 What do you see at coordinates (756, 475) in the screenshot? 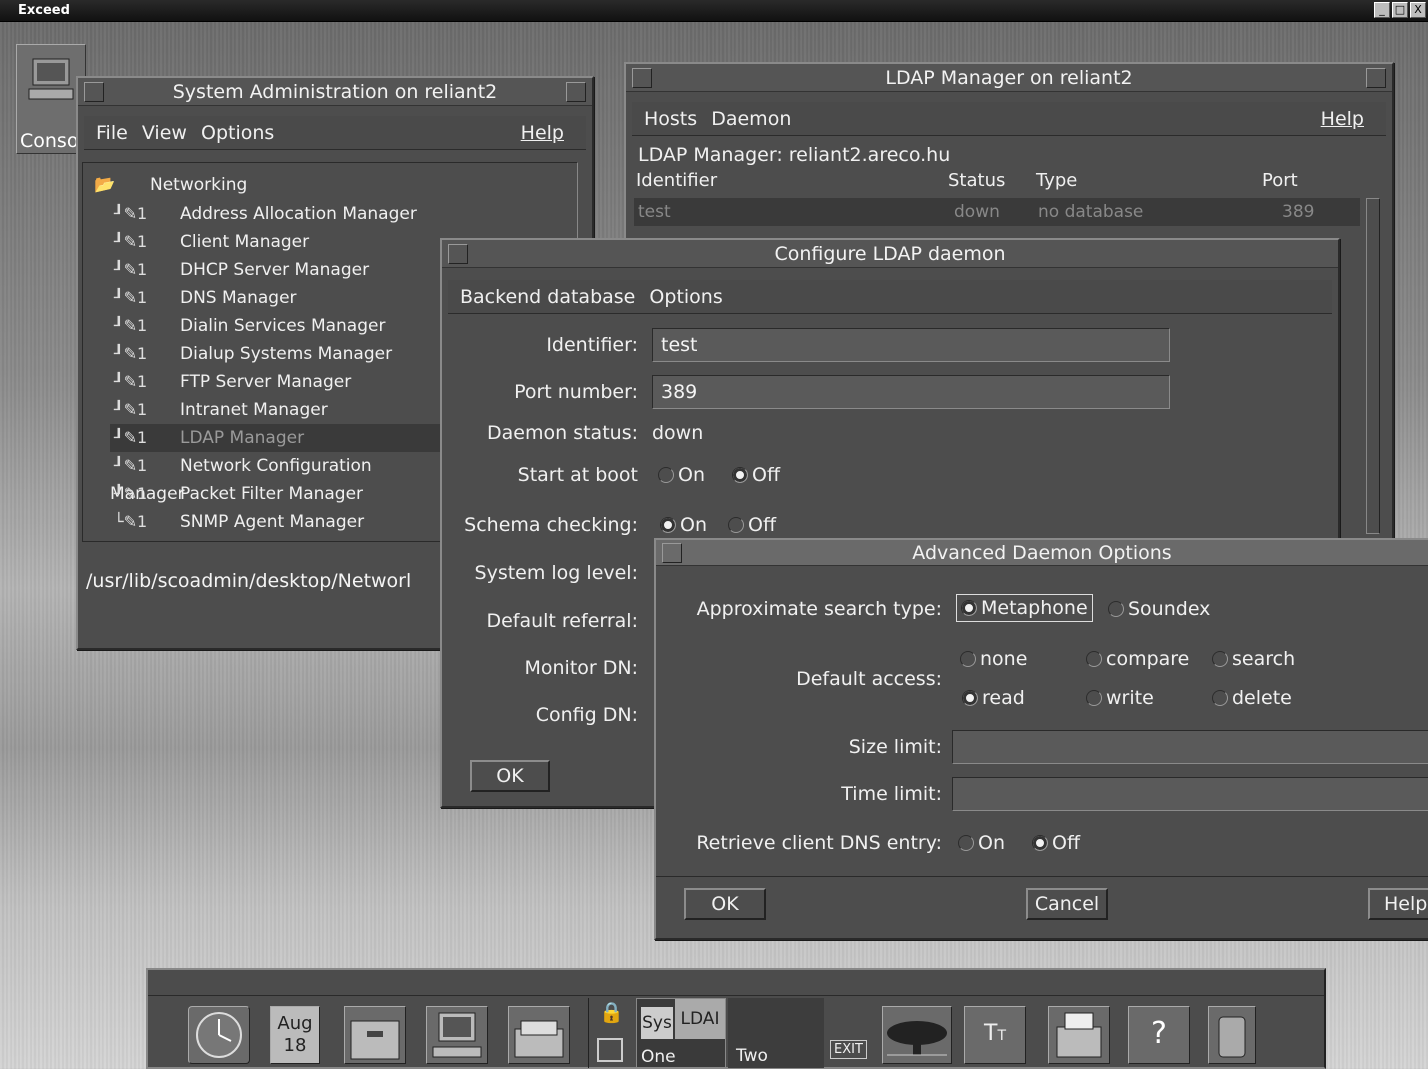
I see `boot-off-radio: Off` at bounding box center [756, 475].